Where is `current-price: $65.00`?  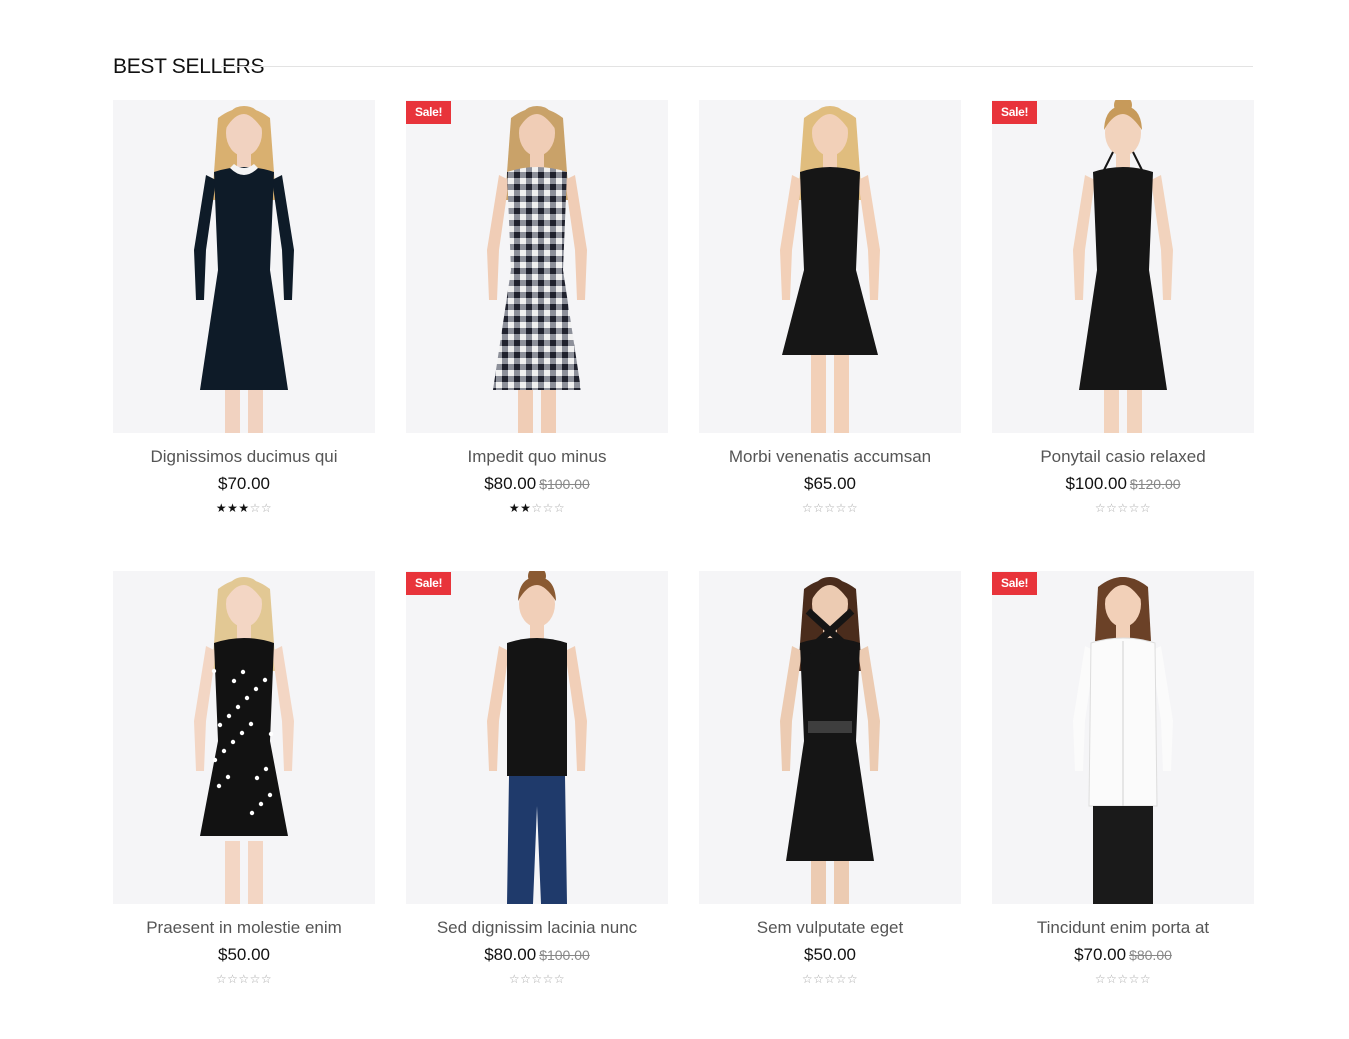 current-price: $65.00 is located at coordinates (830, 483).